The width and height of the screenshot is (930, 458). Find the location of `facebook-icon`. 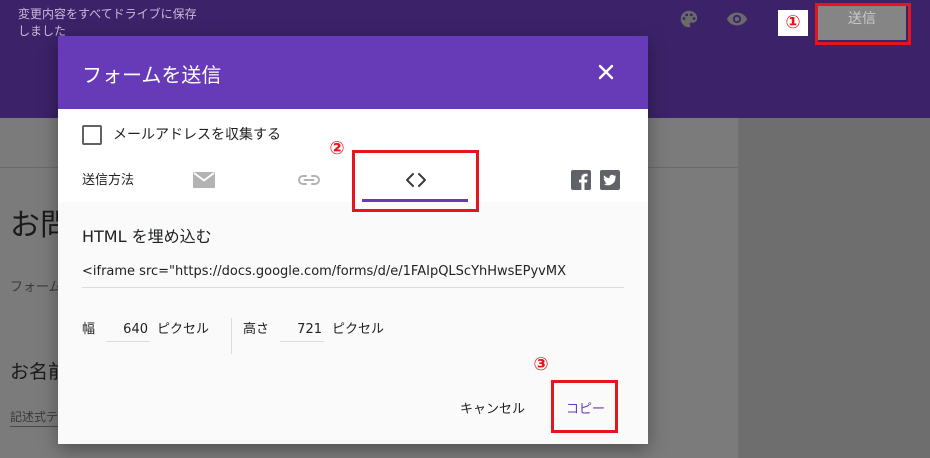

facebook-icon is located at coordinates (581, 180).